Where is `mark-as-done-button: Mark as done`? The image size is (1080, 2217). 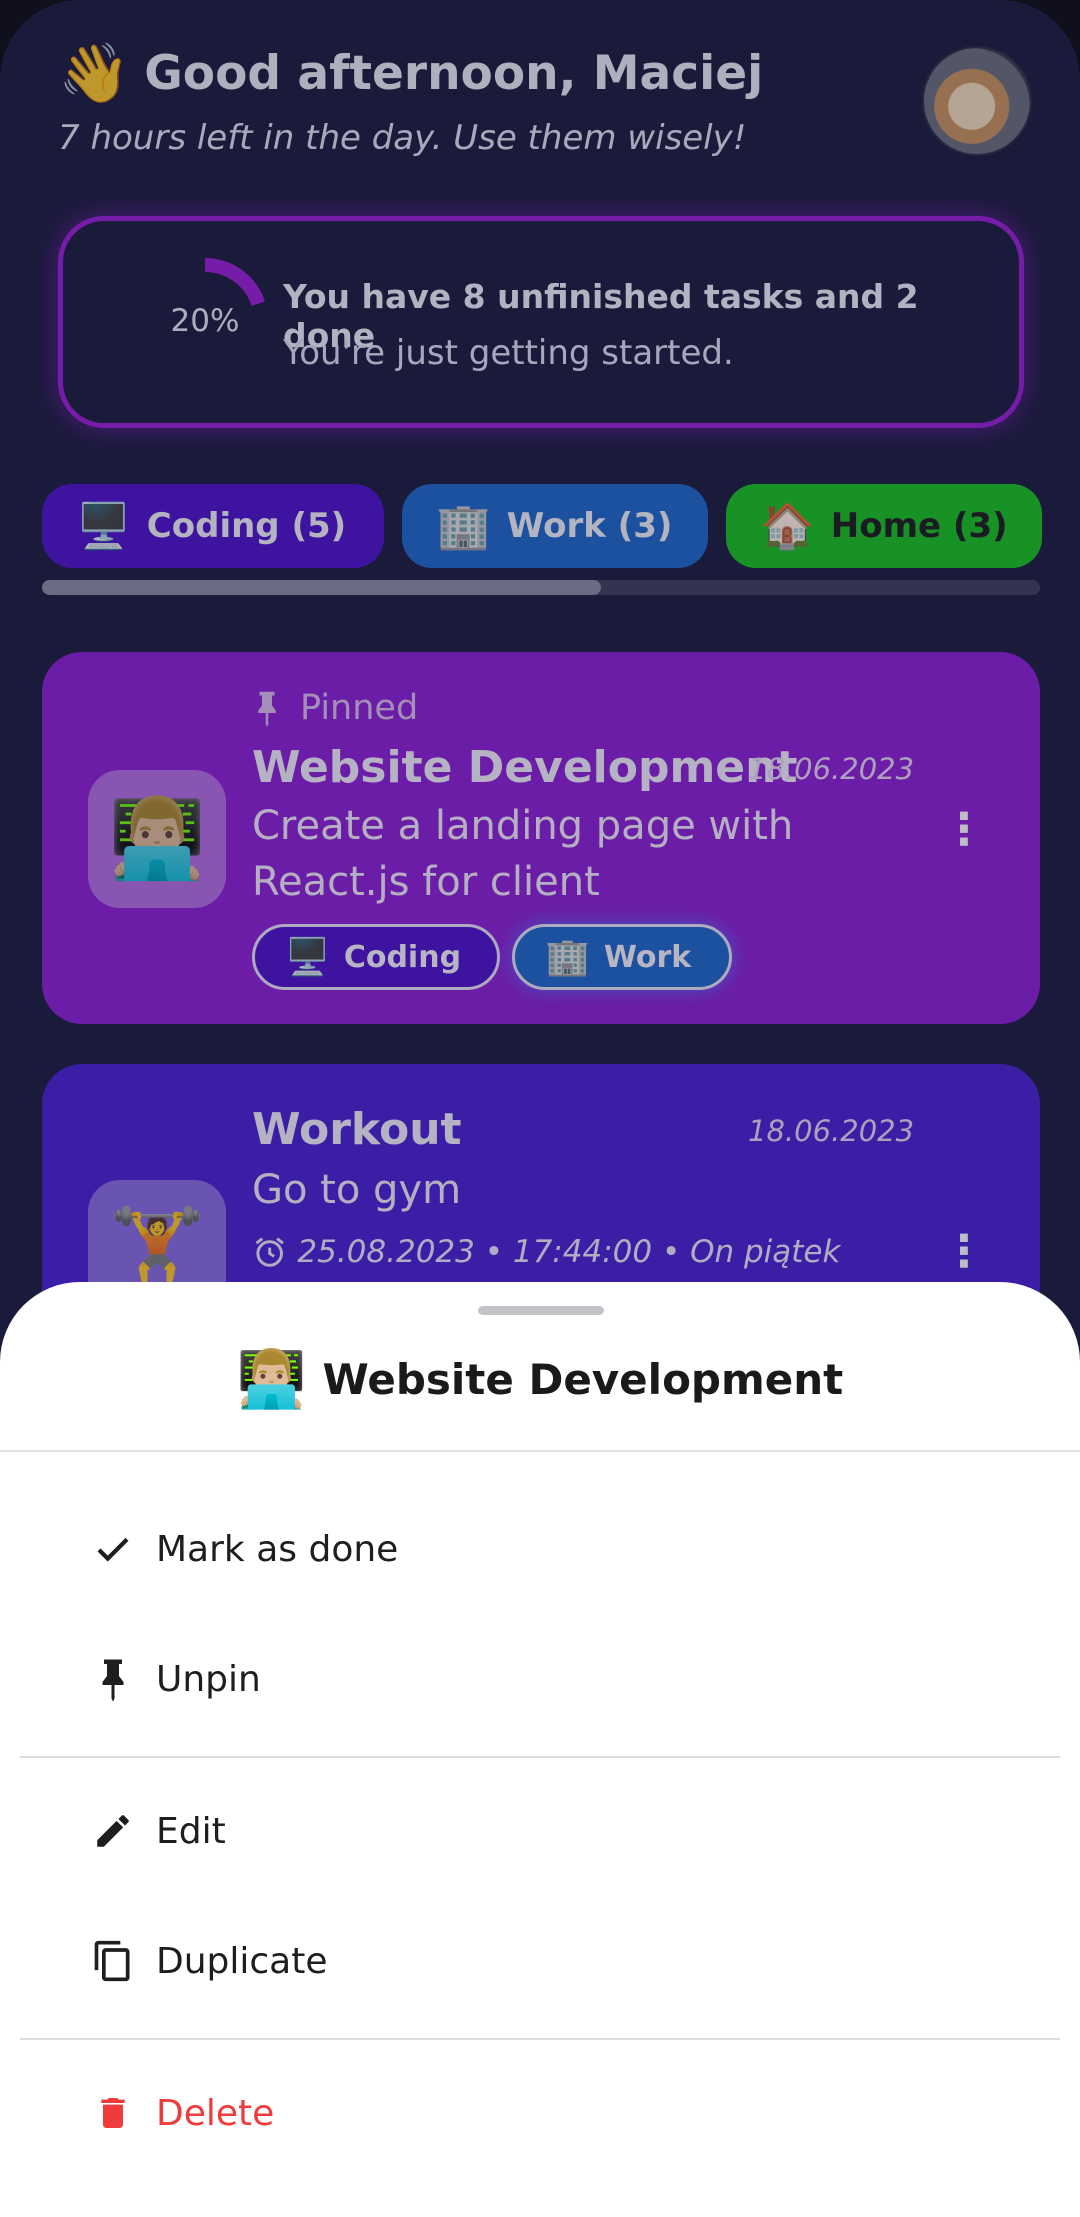
mark-as-done-button: Mark as done is located at coordinates (540, 1549).